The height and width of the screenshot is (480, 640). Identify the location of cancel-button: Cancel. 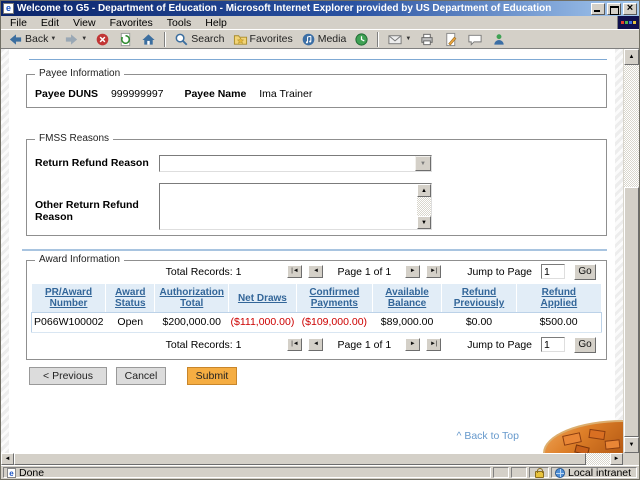
(141, 376).